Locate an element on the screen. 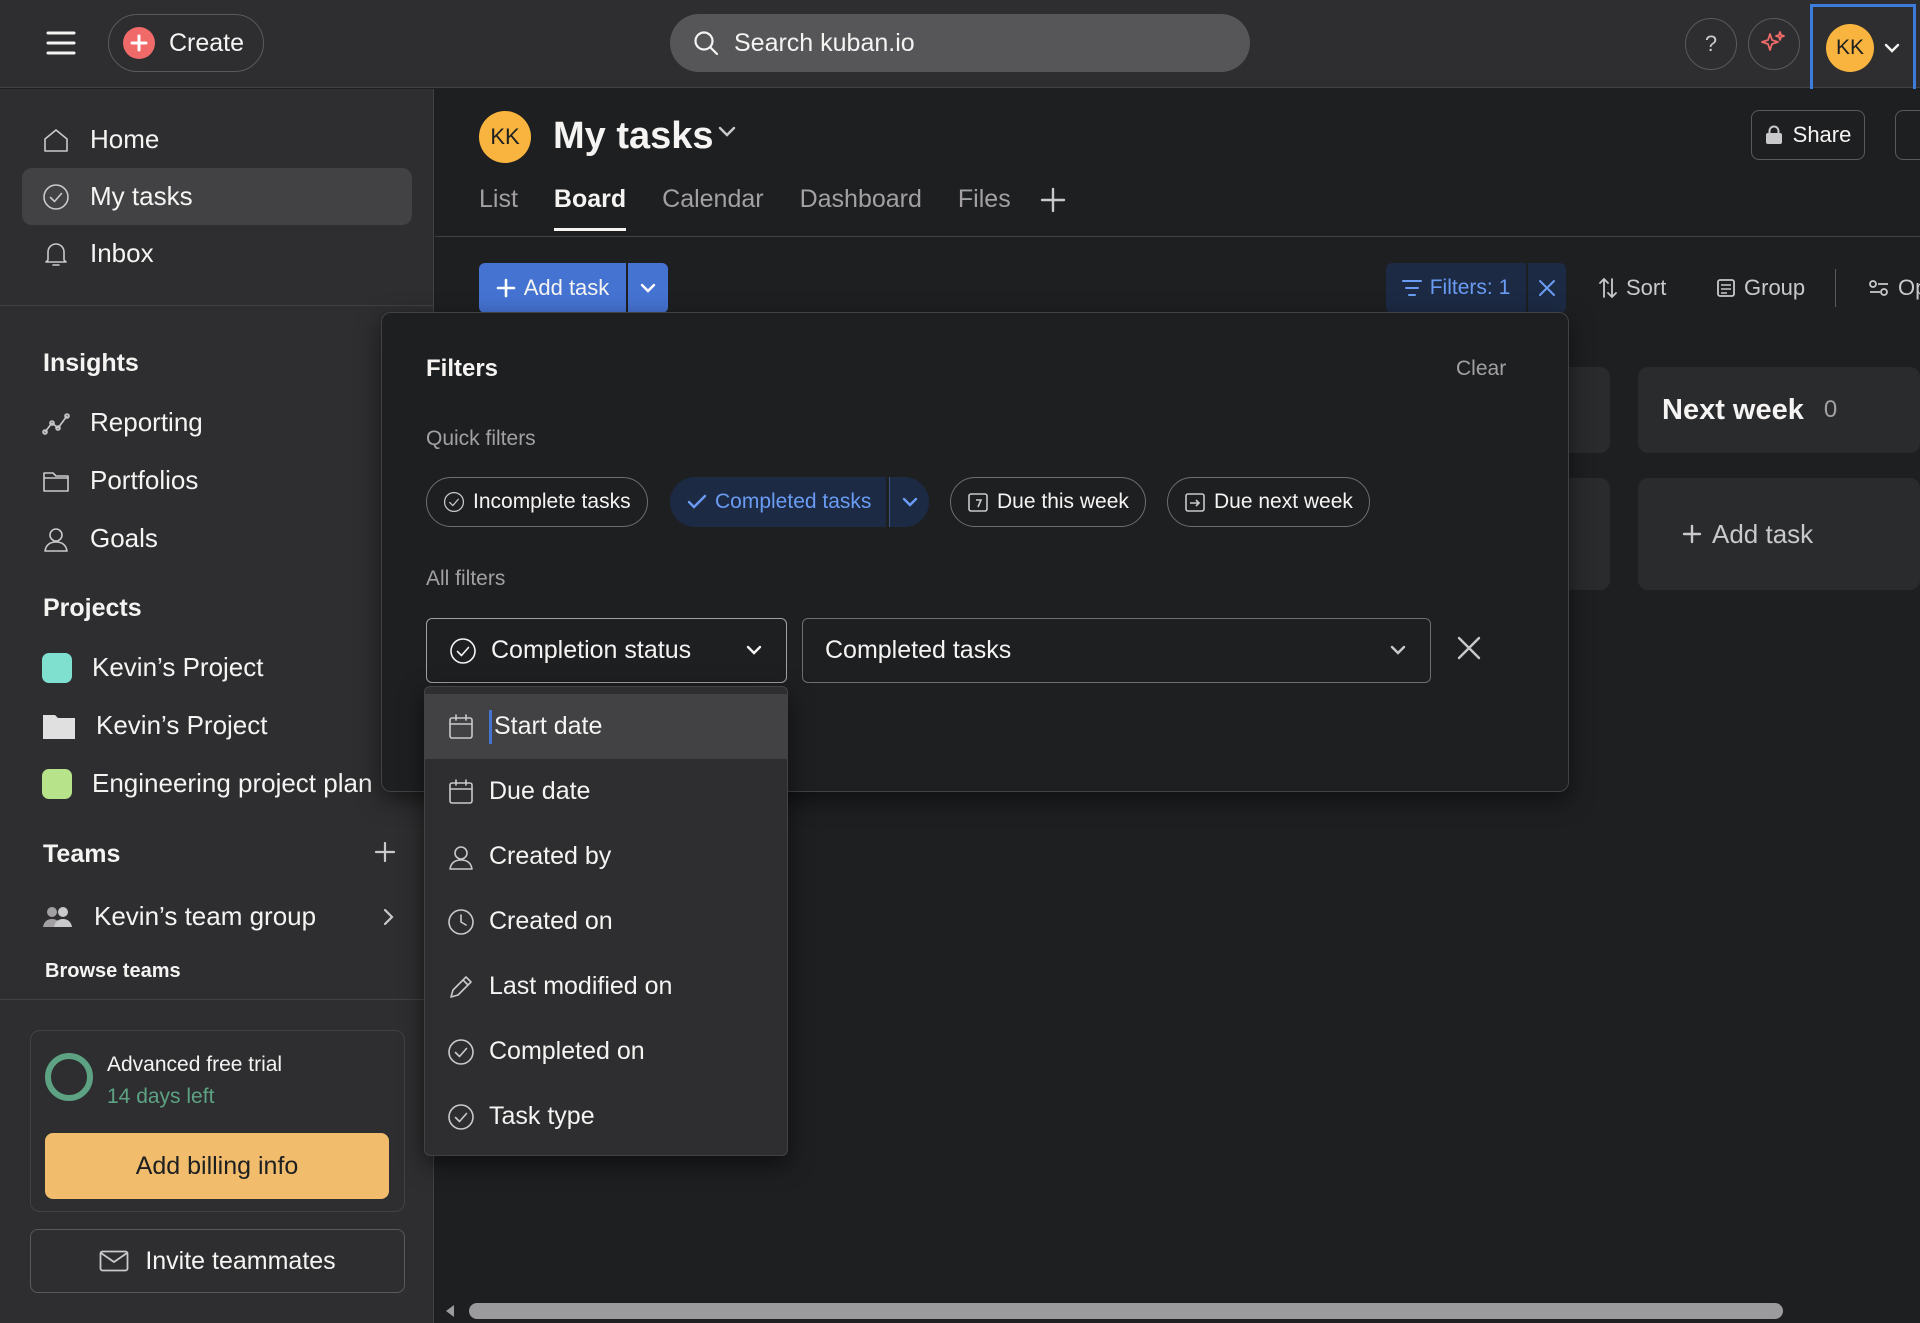 The image size is (1920, 1323). board-add-task-button: Add task is located at coordinates (1779, 534).